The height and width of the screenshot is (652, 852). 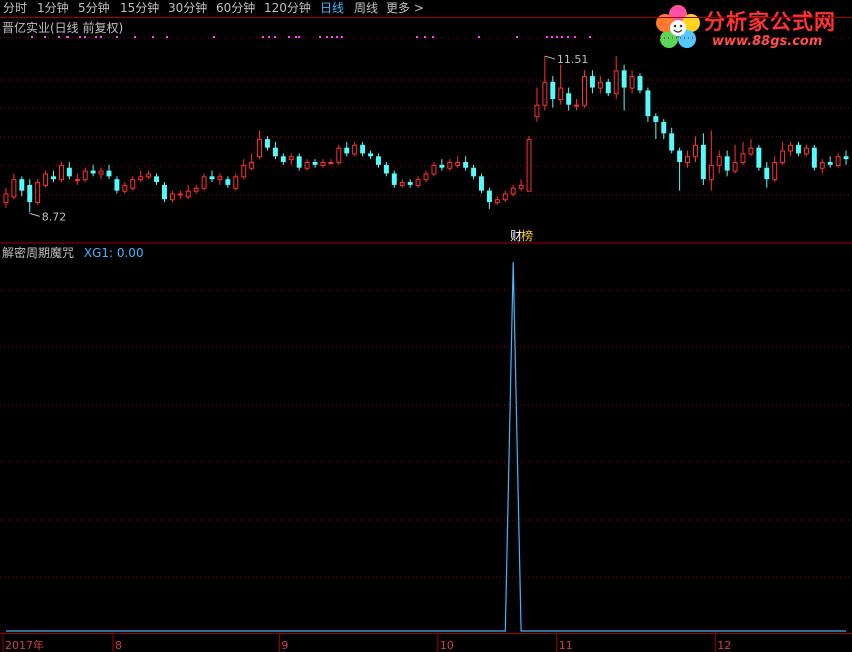 What do you see at coordinates (566, 645) in the screenshot?
I see `x-tick-label-4: 11` at bounding box center [566, 645].